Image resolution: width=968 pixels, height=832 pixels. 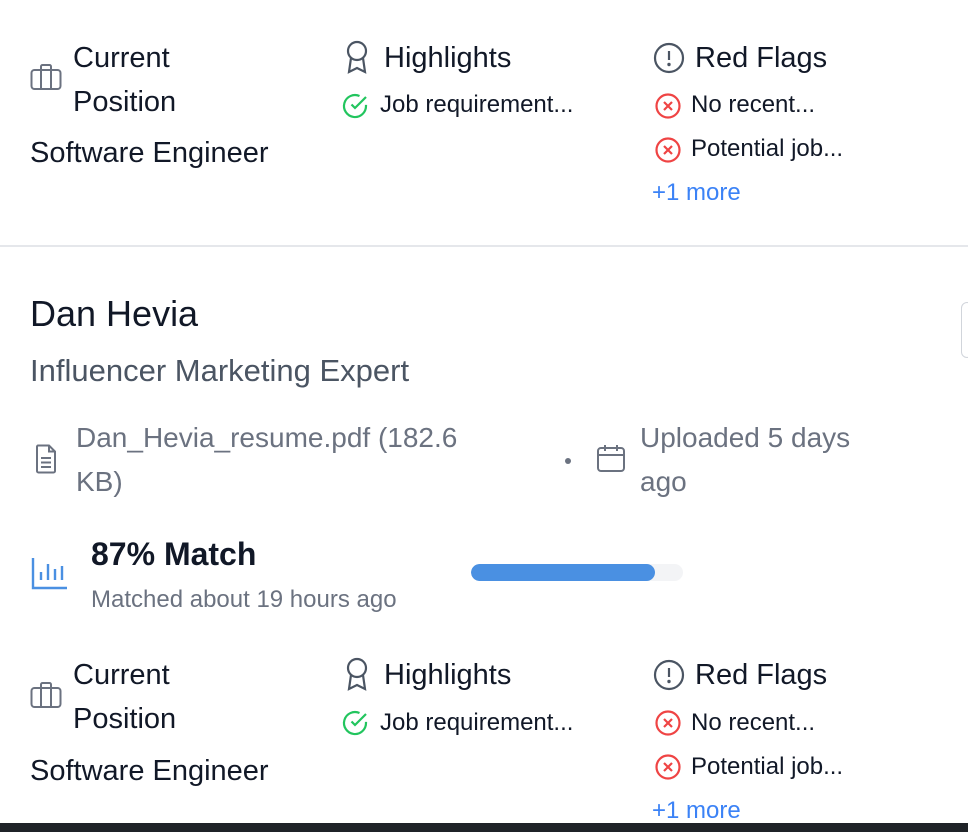 I want to click on uploaded-date: Uploaded 5 days ago, so click(x=745, y=460).